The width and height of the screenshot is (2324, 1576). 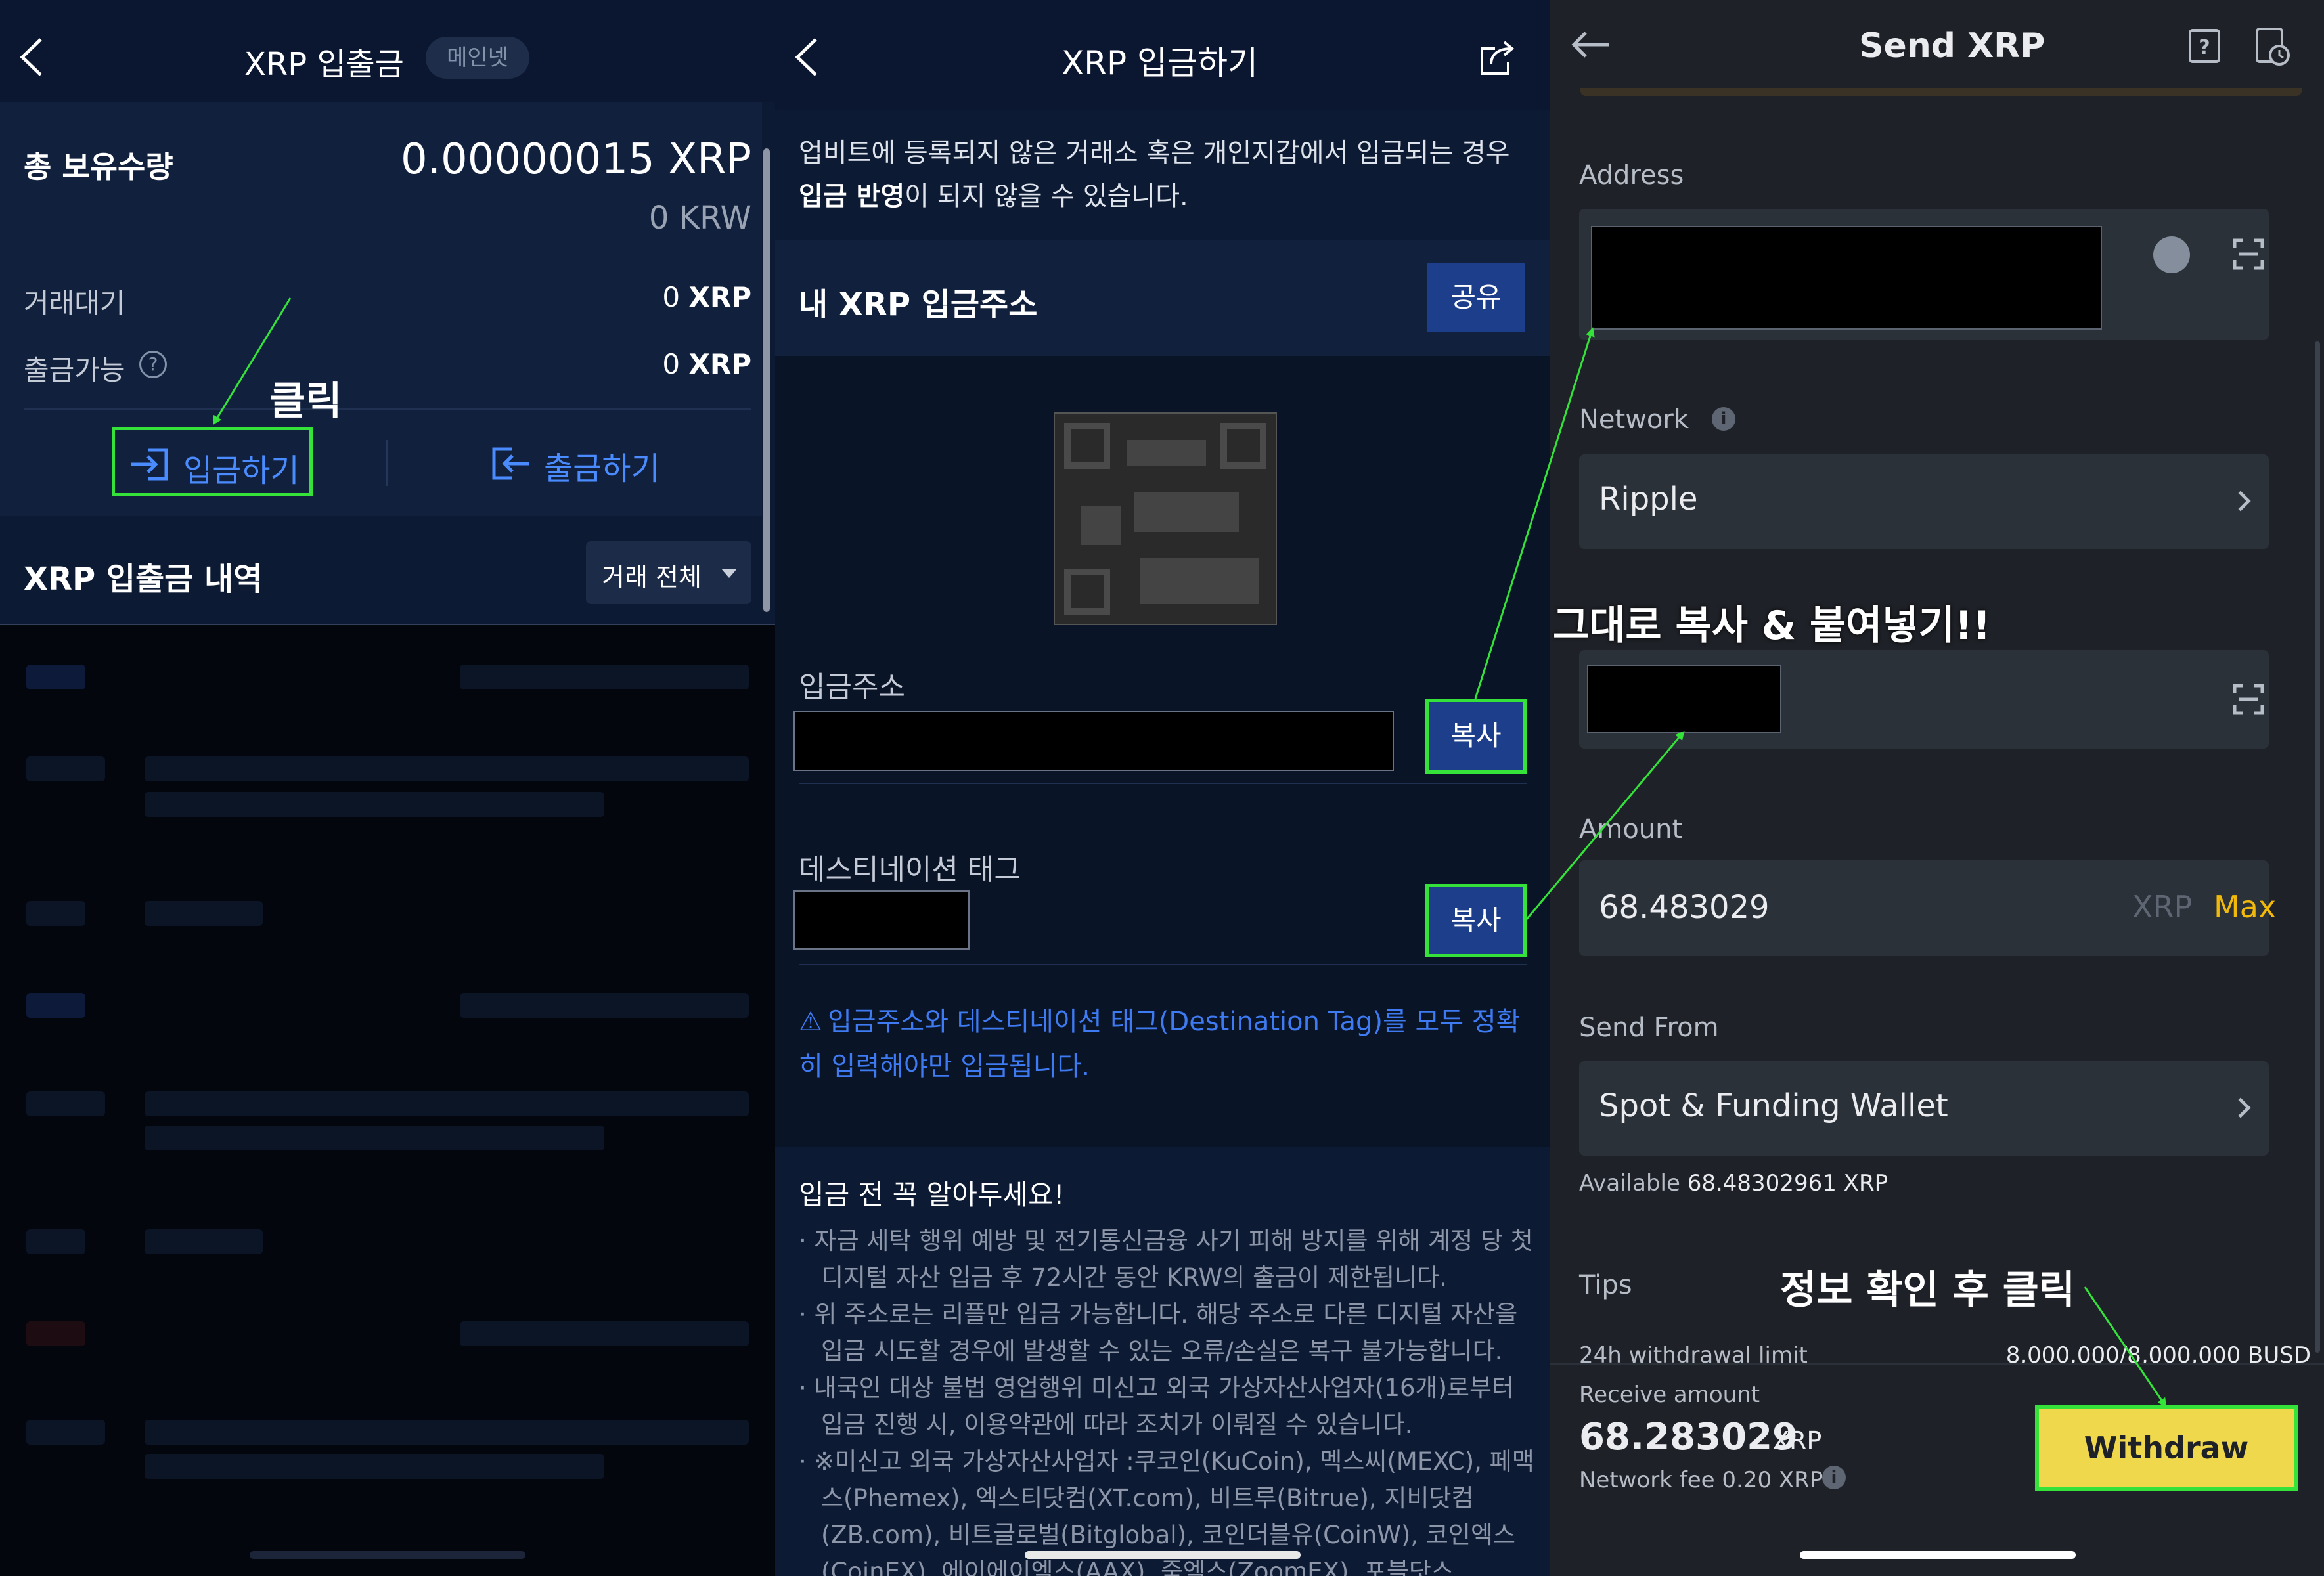 What do you see at coordinates (2166, 1448) in the screenshot?
I see `withdraw-button: Withdraw` at bounding box center [2166, 1448].